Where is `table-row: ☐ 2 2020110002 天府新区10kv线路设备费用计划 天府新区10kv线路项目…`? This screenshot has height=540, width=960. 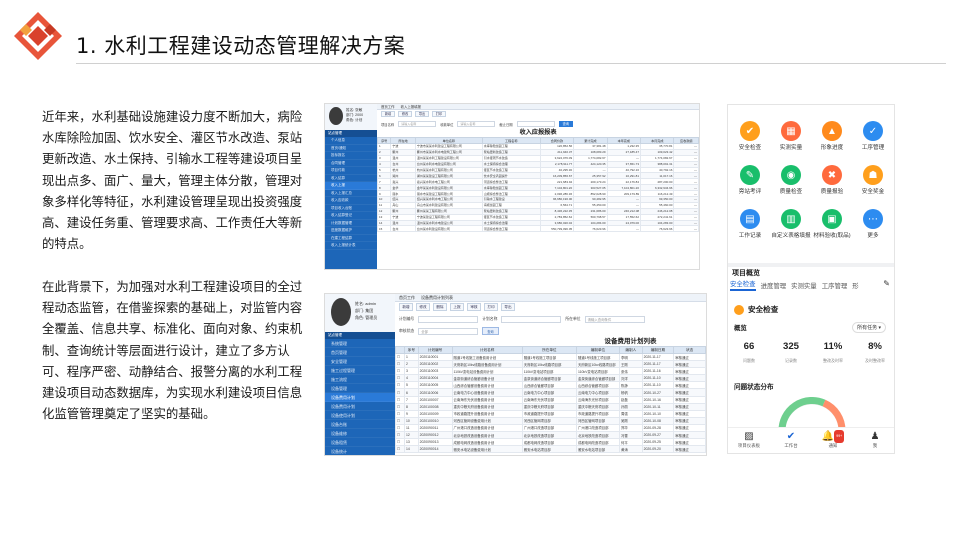 table-row: ☐ 2 2020110002 天府新区10kv线路设备费用计划 天府新区10kv线路项目… is located at coordinates (550, 364).